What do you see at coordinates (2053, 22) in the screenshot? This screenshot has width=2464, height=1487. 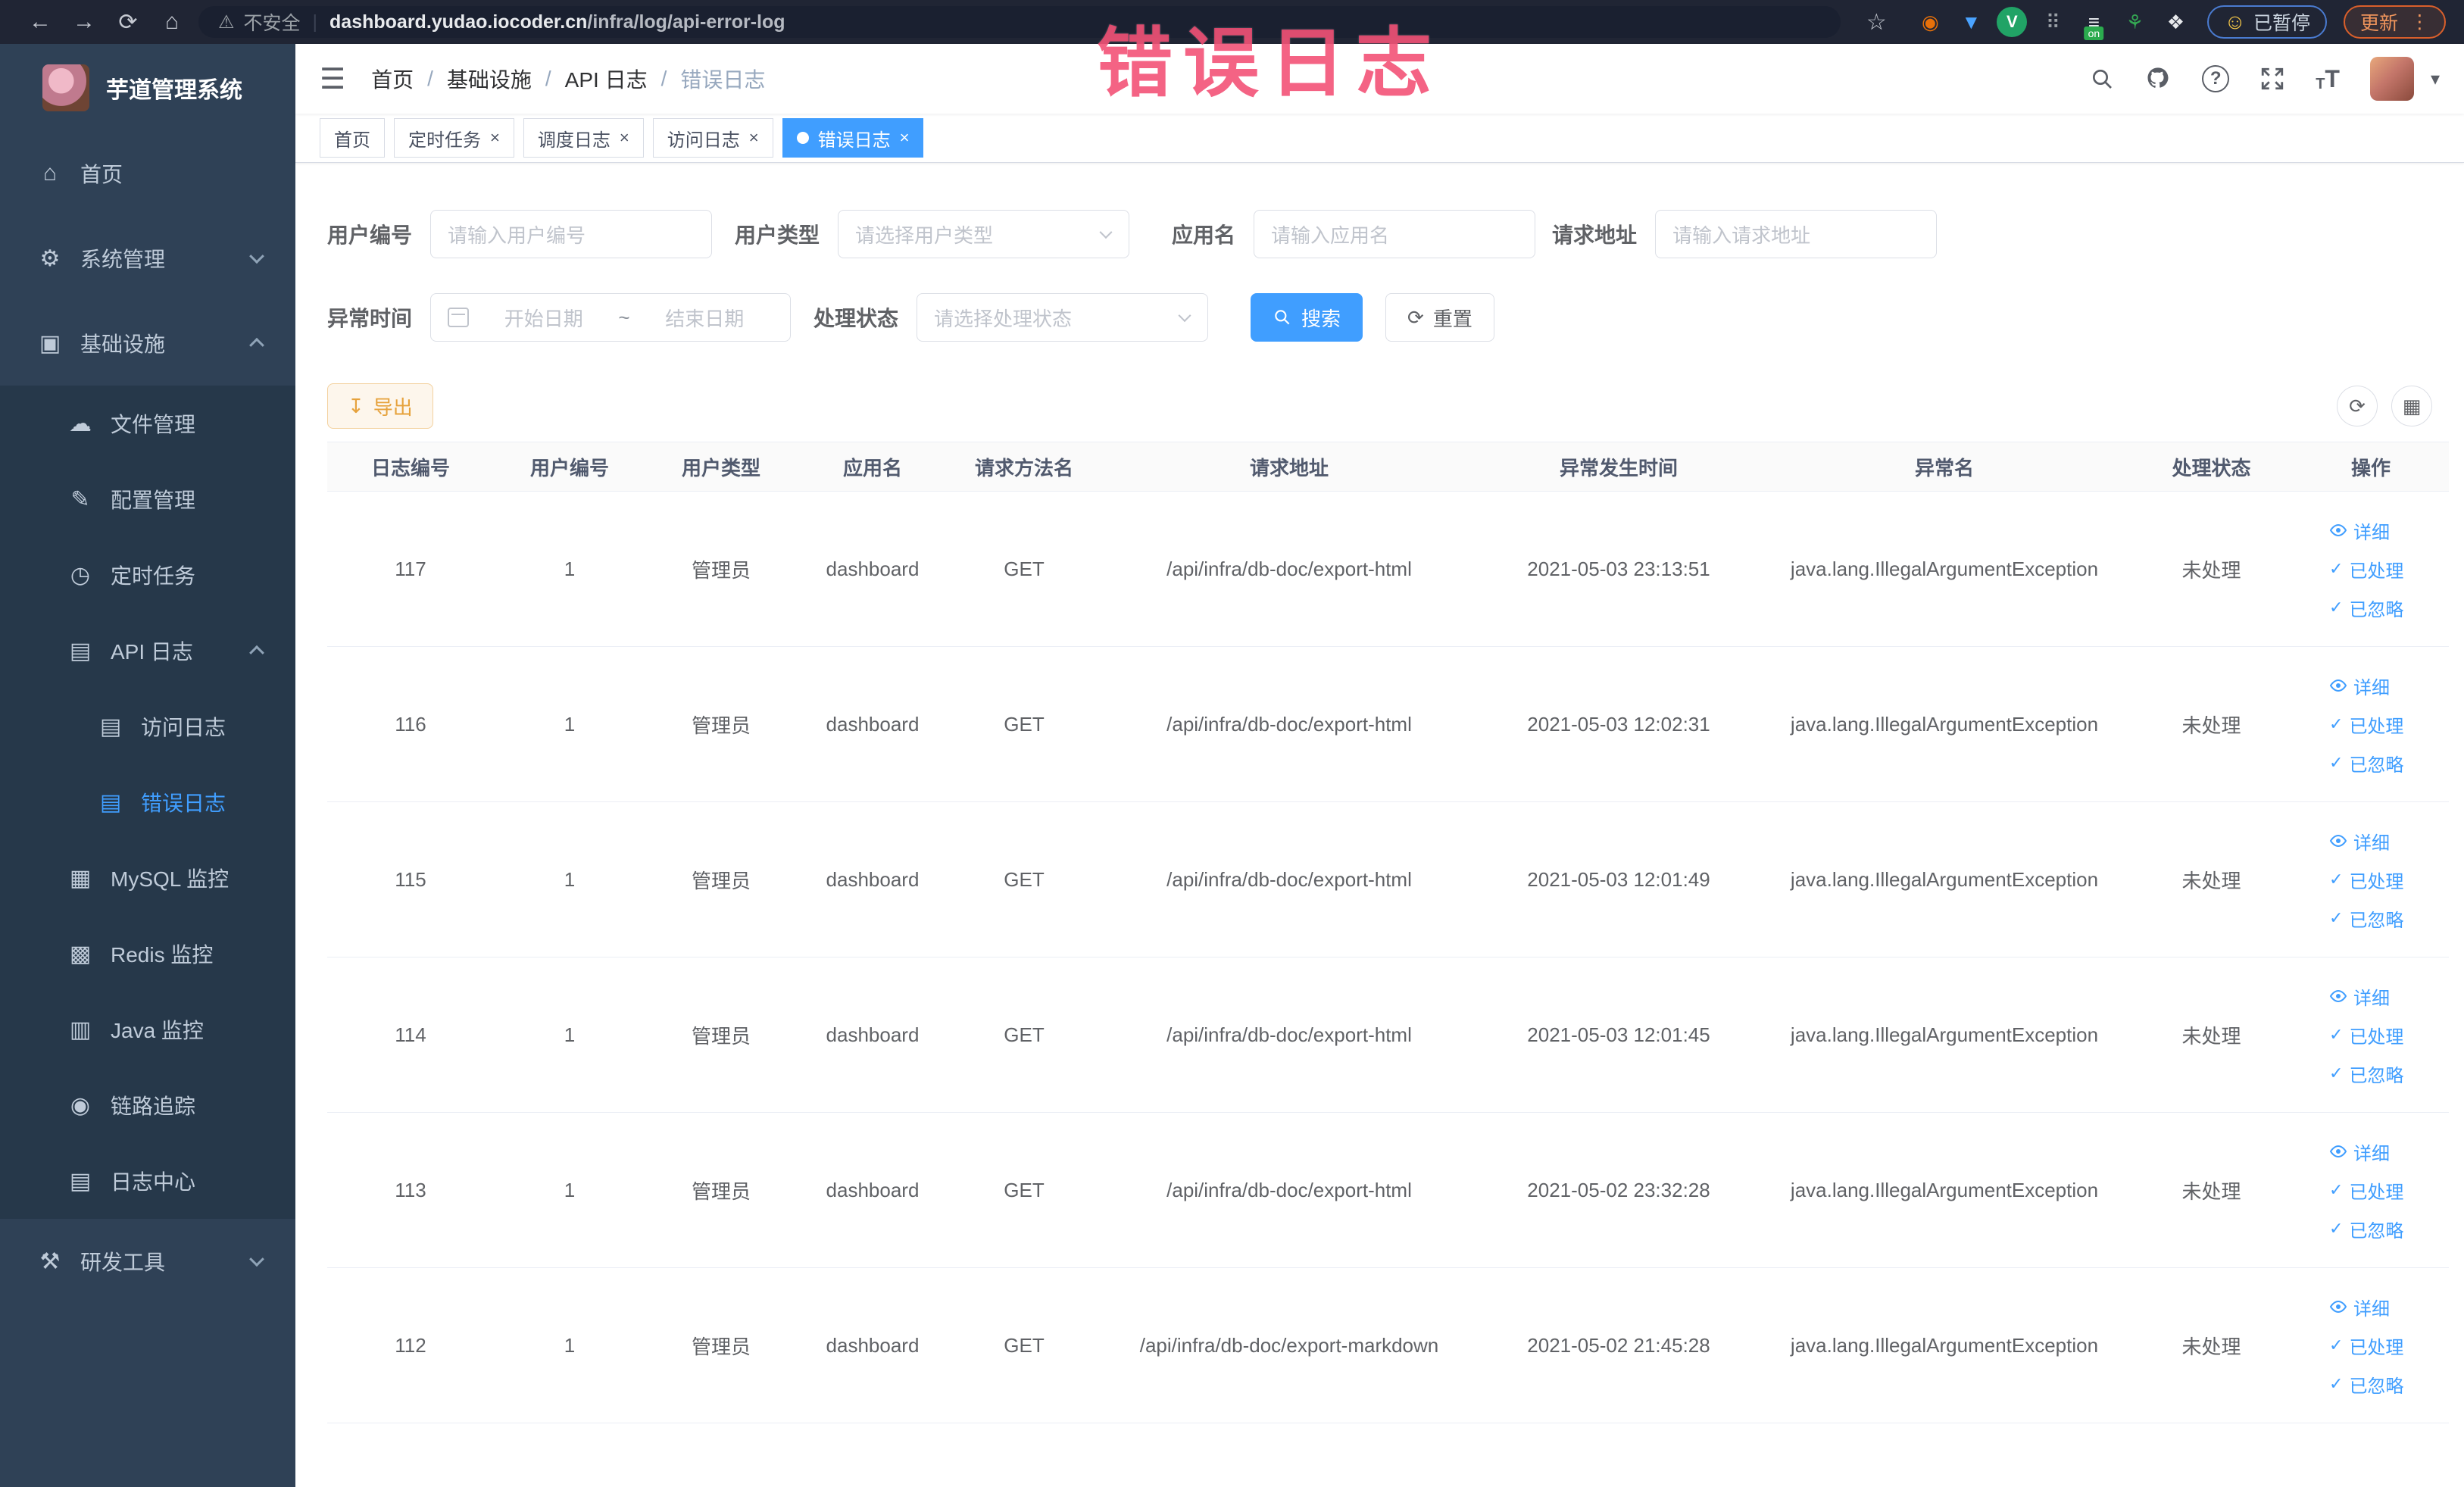 I see `extension-grid-icon: ⠿` at bounding box center [2053, 22].